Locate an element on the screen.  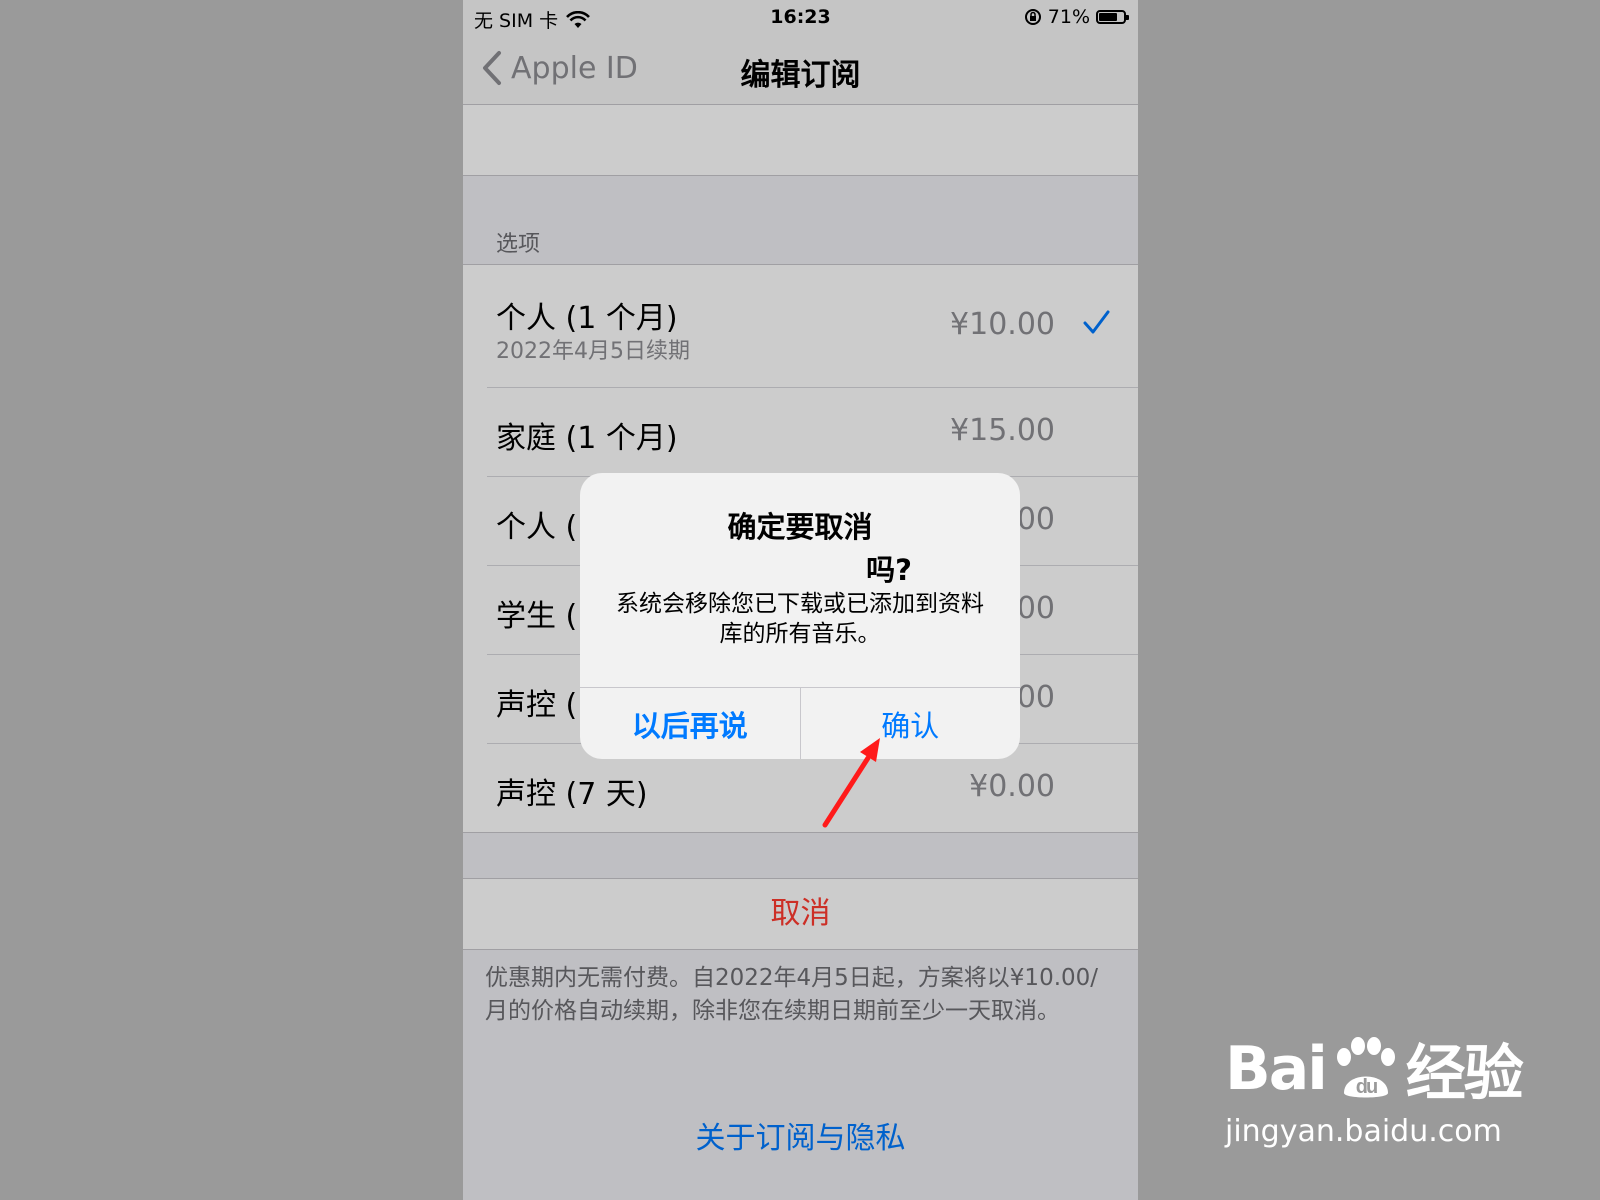
alert-message: 系统会移除您已下载或已添加到资料库的所有音乐。 is located at coordinates (800, 619).